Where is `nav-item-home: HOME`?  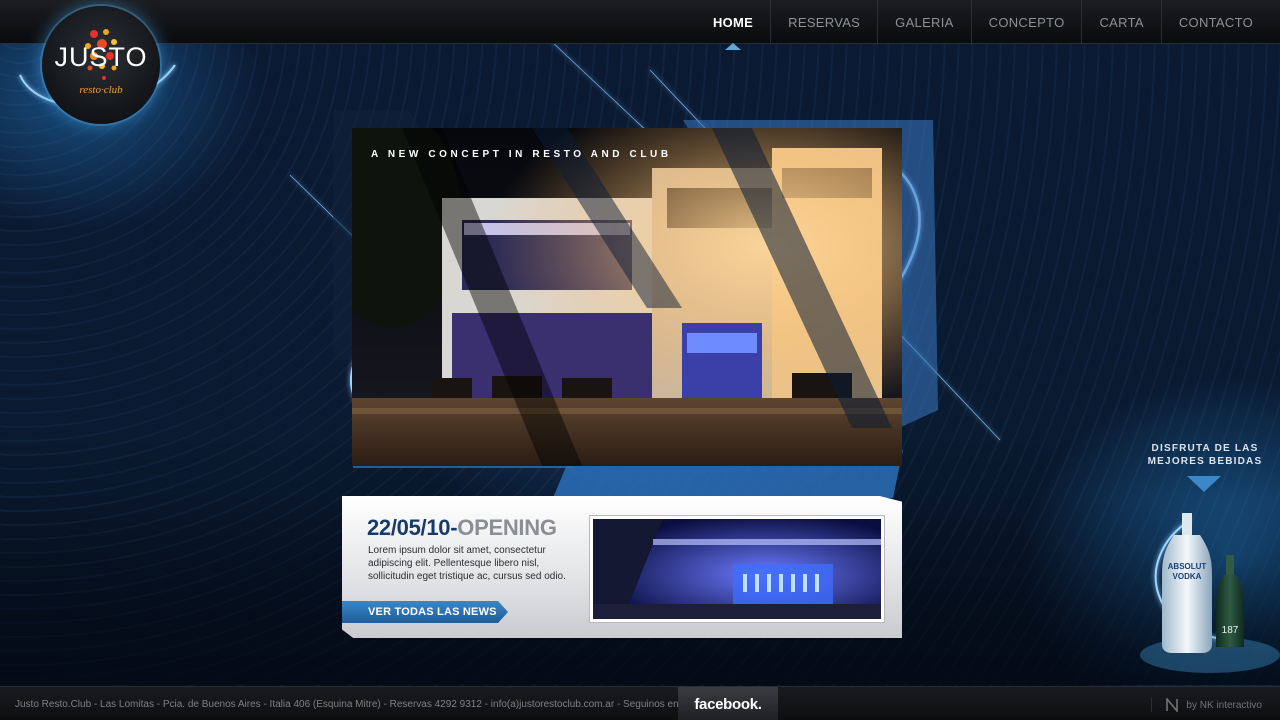
nav-item-home: HOME is located at coordinates (733, 25).